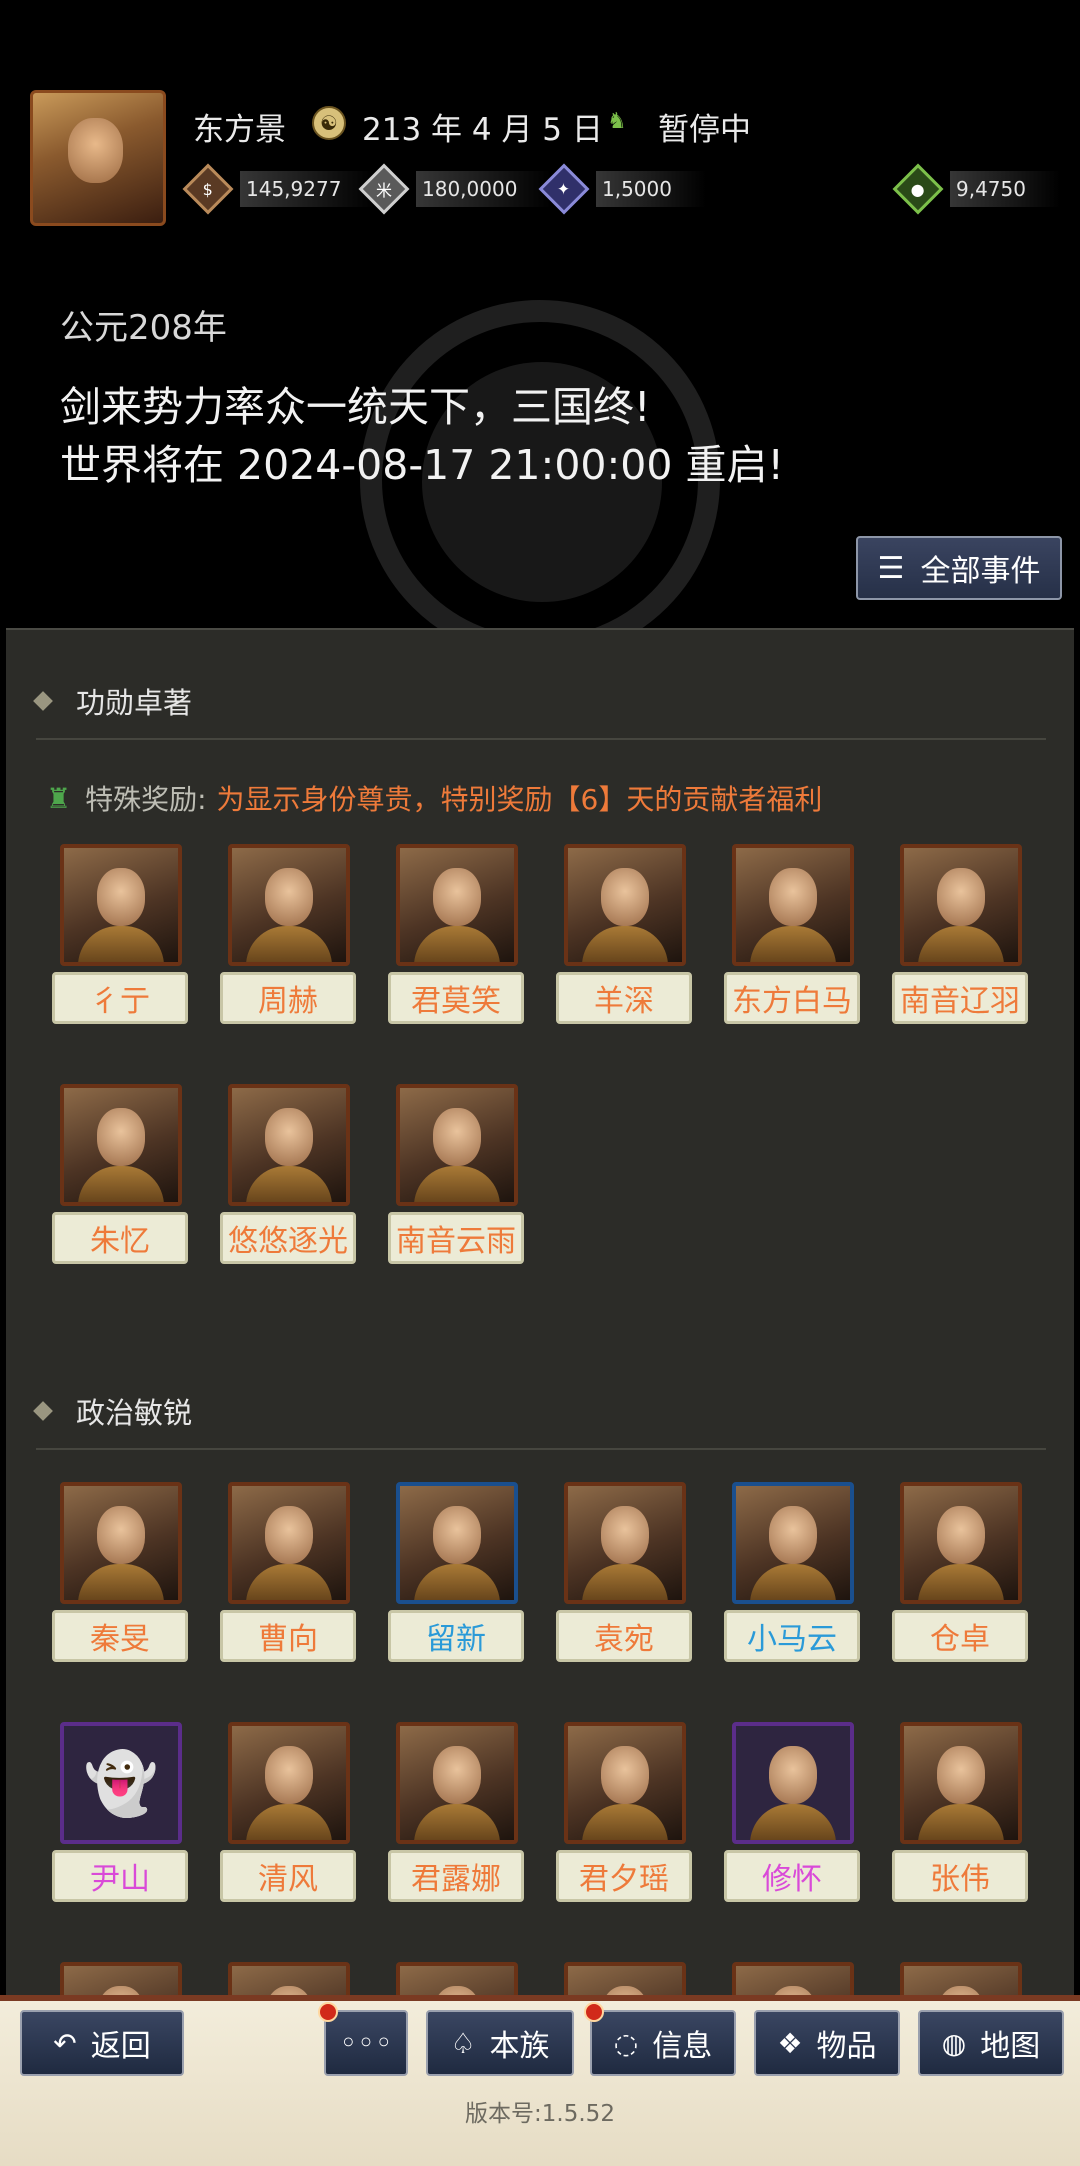 This screenshot has width=1080, height=2166. Describe the element at coordinates (208, 189) in the screenshot. I see `coin-icon: $` at that location.